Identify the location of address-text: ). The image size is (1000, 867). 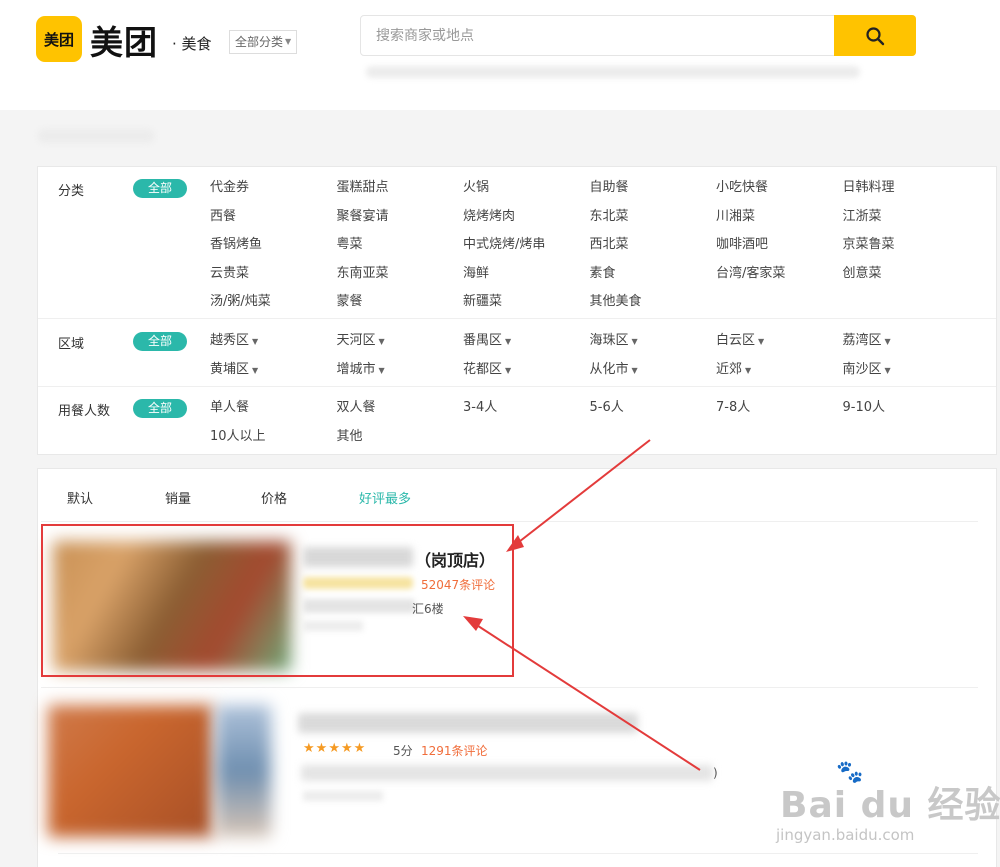
(715, 773).